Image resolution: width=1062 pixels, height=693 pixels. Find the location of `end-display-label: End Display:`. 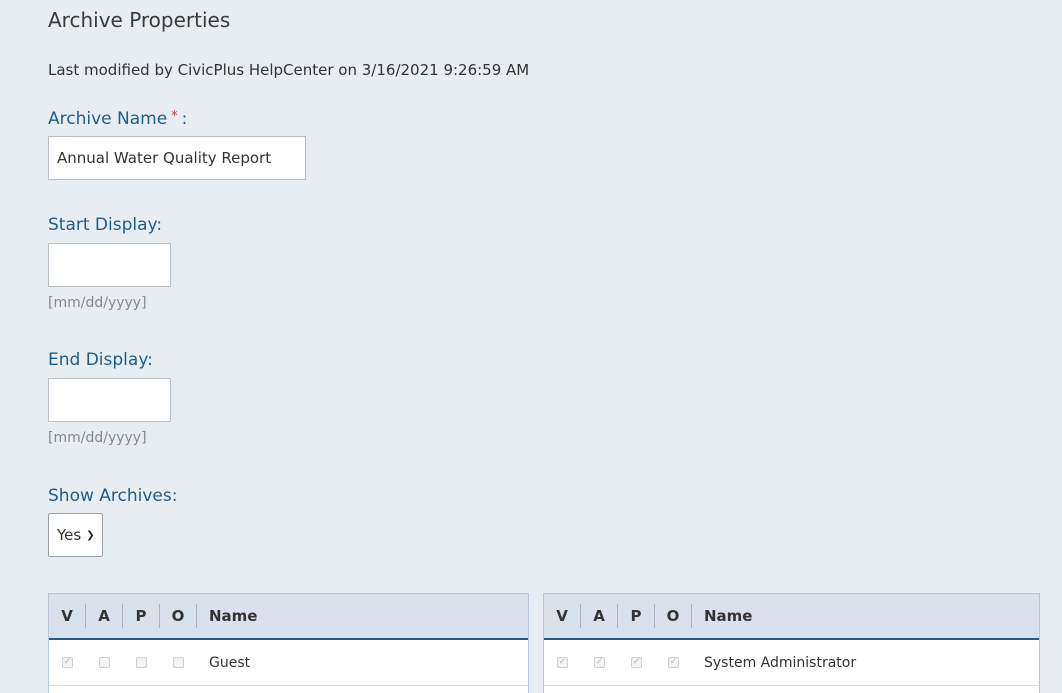

end-display-label: End Display: is located at coordinates (100, 360).